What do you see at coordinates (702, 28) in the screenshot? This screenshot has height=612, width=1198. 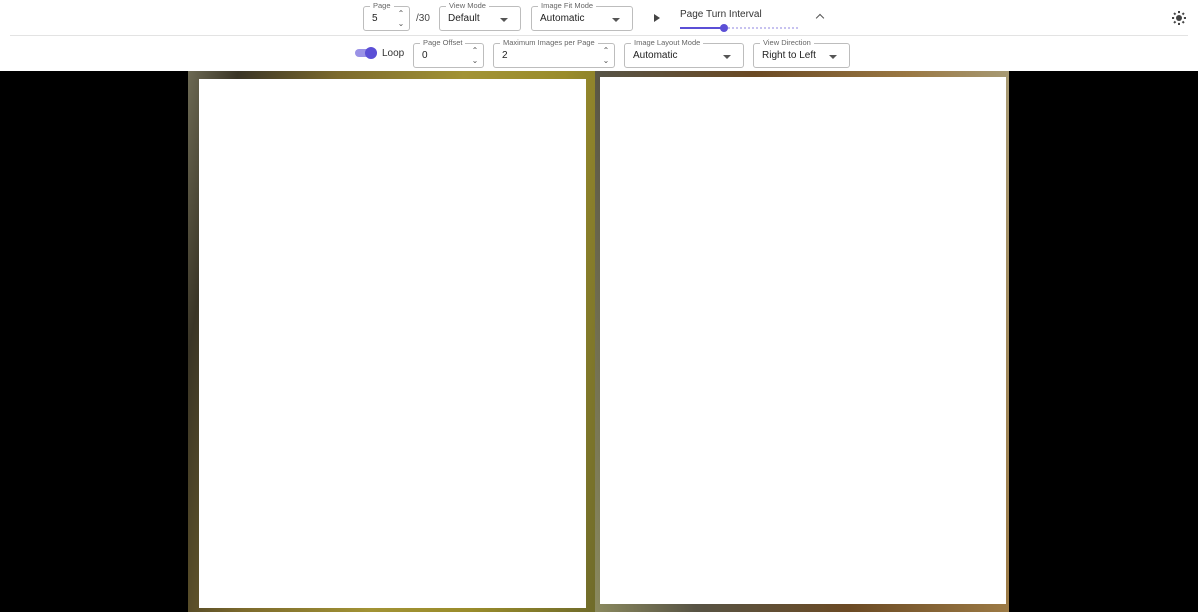 I see `slider-fill` at bounding box center [702, 28].